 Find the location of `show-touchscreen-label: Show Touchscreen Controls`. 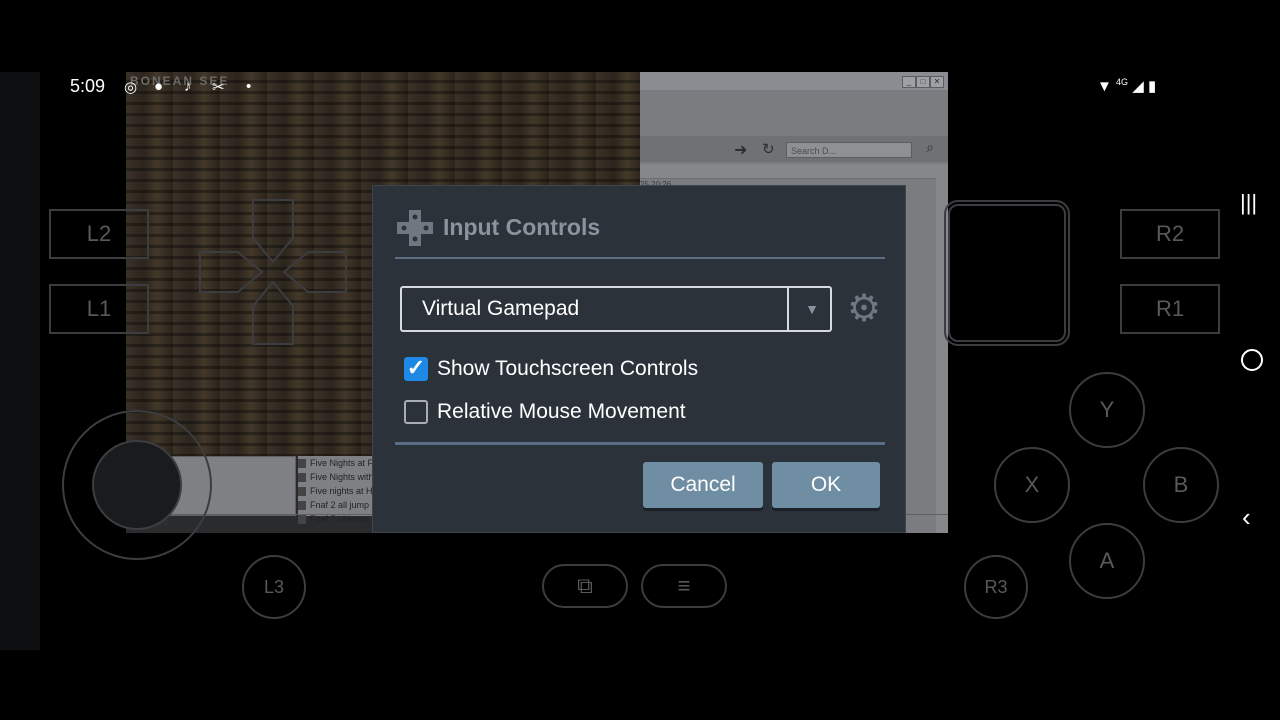

show-touchscreen-label: Show Touchscreen Controls is located at coordinates (567, 369).